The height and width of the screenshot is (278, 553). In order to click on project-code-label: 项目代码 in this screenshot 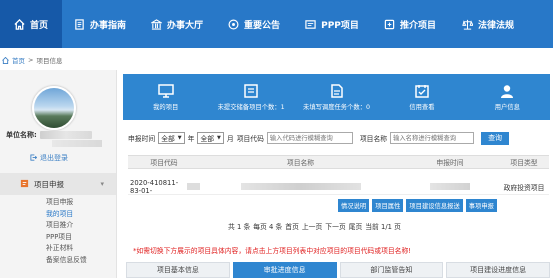, I will do `click(250, 139)`.